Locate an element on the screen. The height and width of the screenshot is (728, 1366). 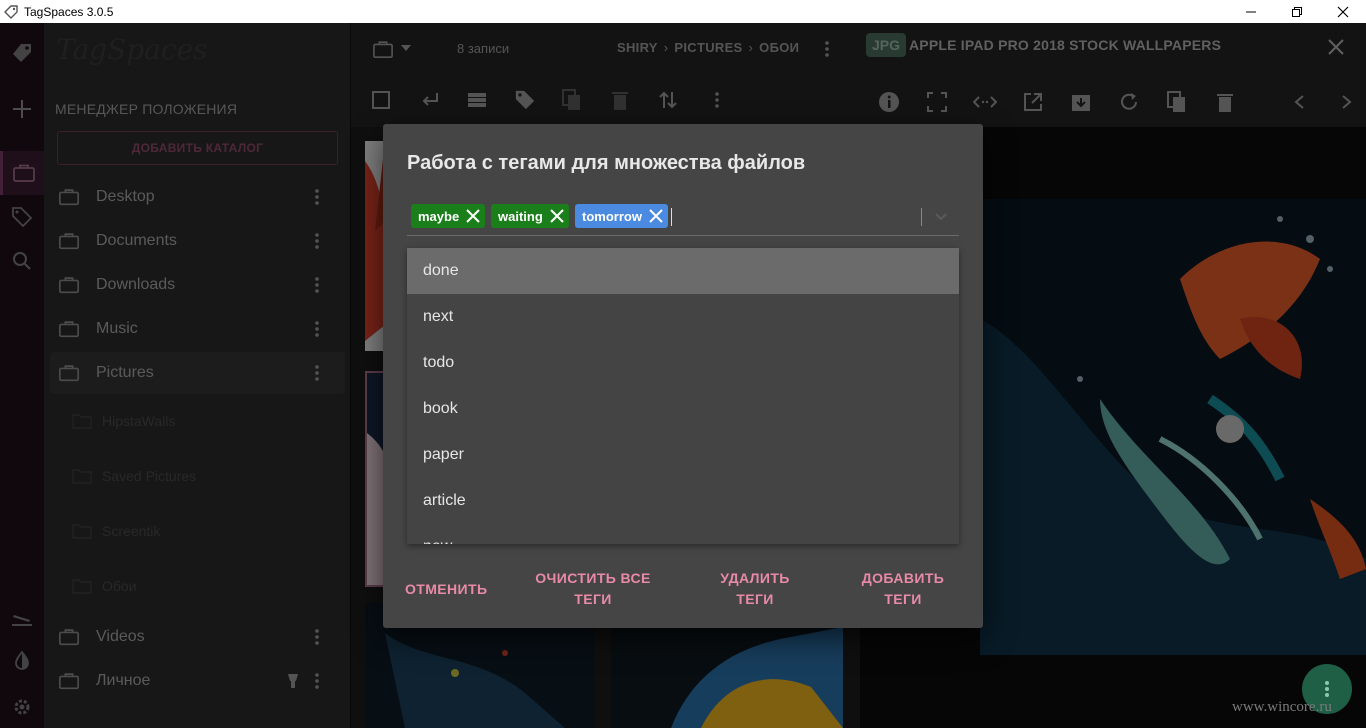
maximize-button is located at coordinates (1297, 11).